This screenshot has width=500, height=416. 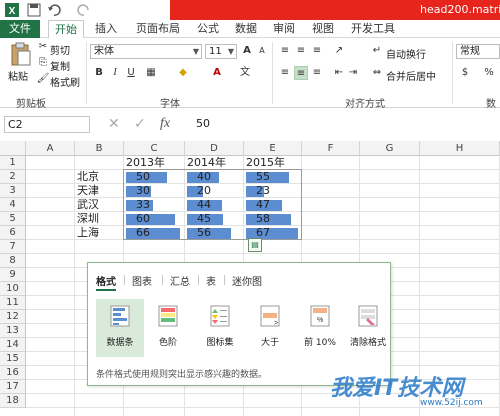 What do you see at coordinates (20, 29) in the screenshot?
I see `tab-file: 文件` at bounding box center [20, 29].